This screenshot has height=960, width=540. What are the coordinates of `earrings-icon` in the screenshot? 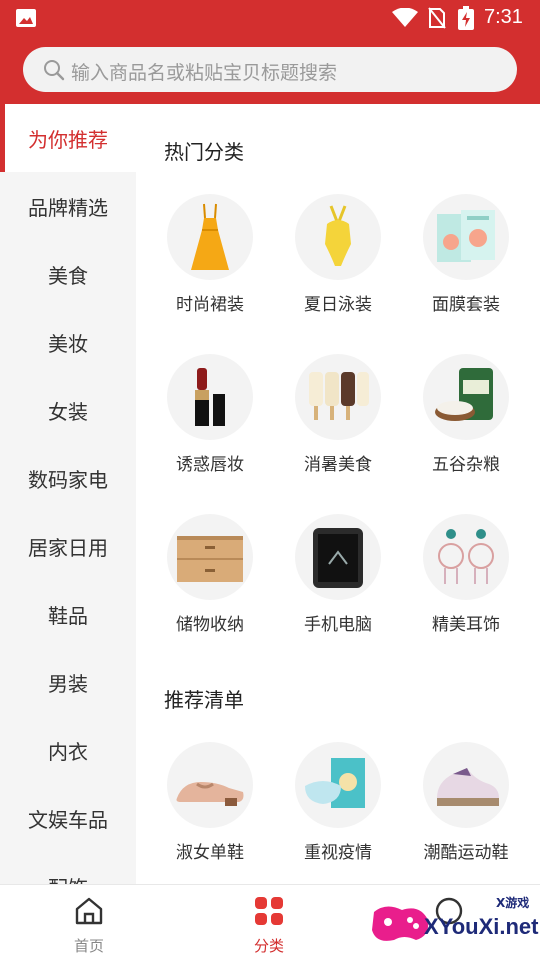 It's located at (466, 557).